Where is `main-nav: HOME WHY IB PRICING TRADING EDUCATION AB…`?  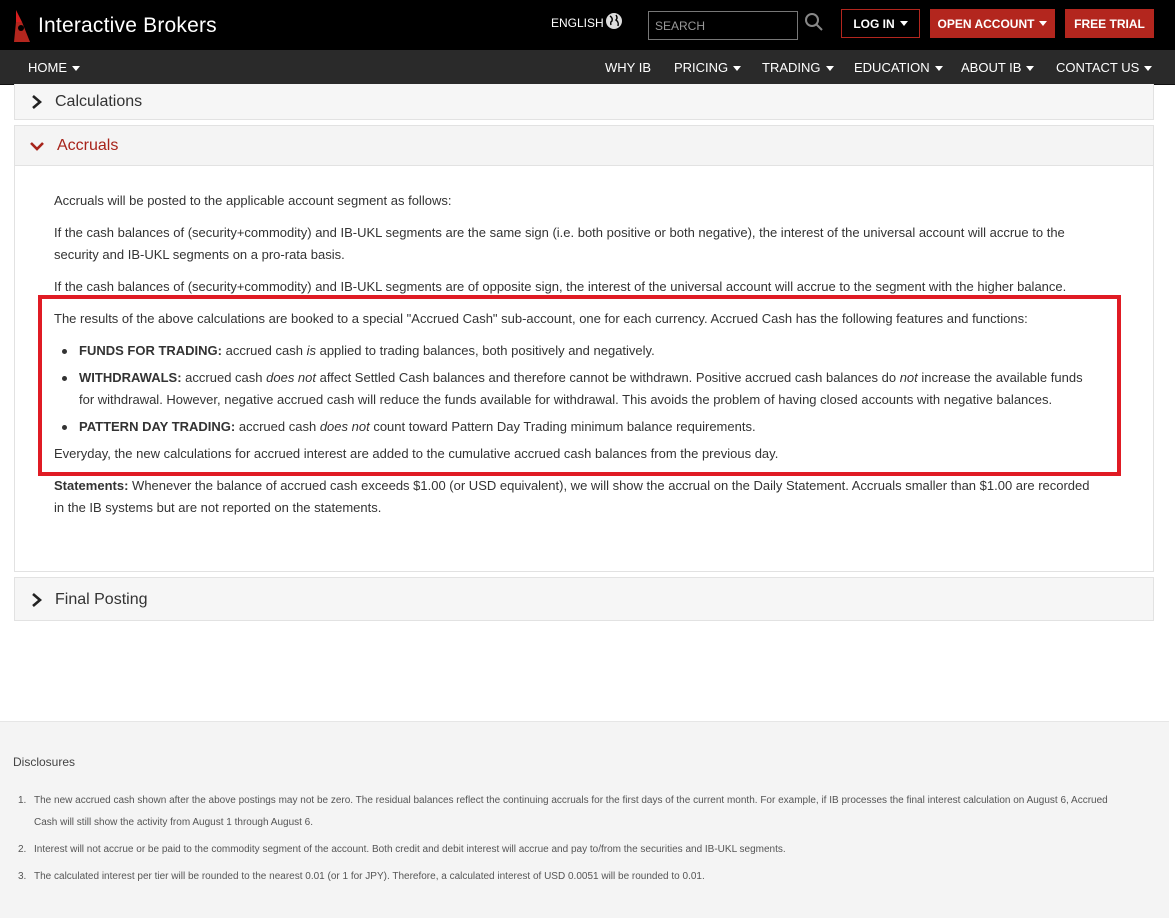 main-nav: HOME WHY IB PRICING TRADING EDUCATION AB… is located at coordinates (587, 67).